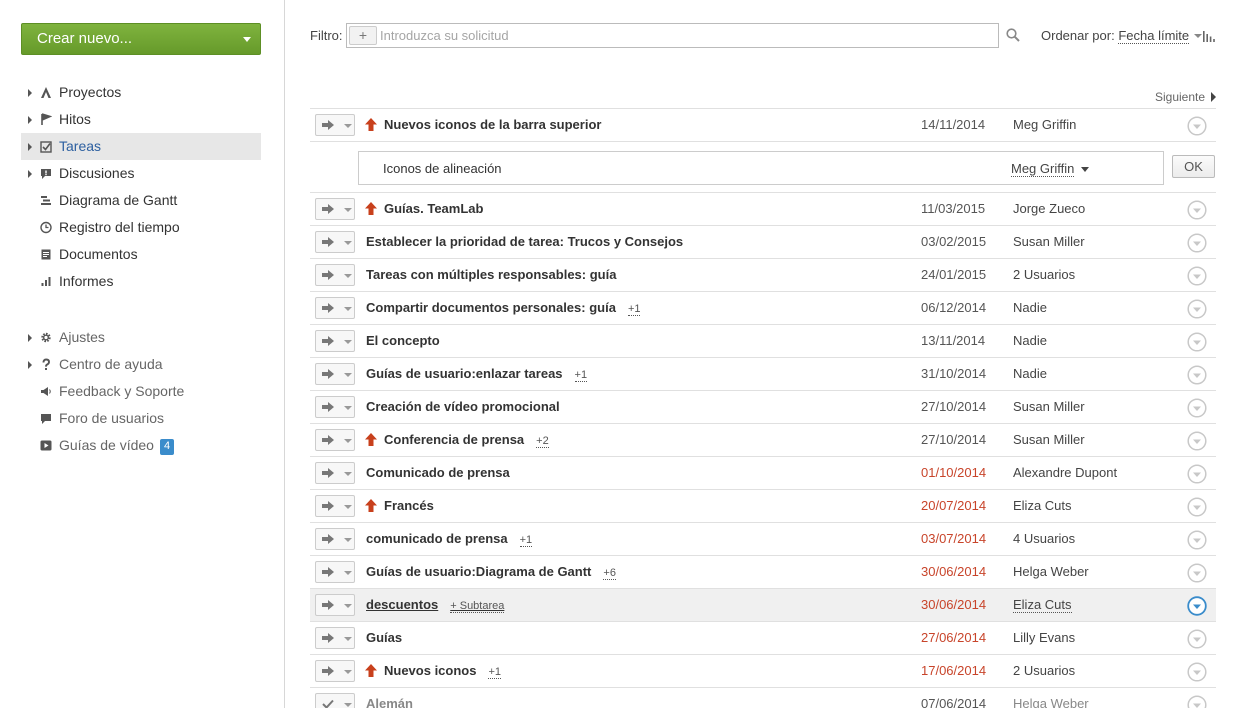 This screenshot has height=708, width=1240. Describe the element at coordinates (389, 702) in the screenshot. I see `task-title: Alemán` at that location.